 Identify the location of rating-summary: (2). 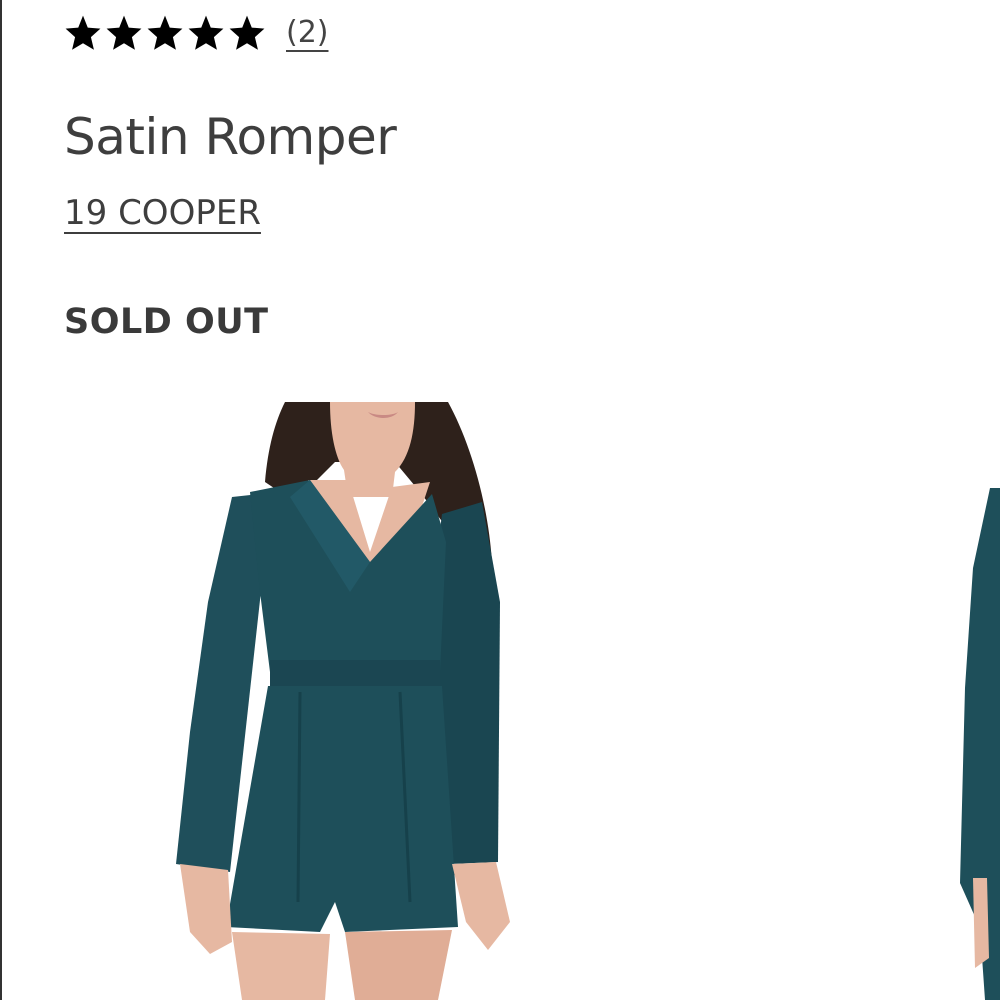
(196, 33).